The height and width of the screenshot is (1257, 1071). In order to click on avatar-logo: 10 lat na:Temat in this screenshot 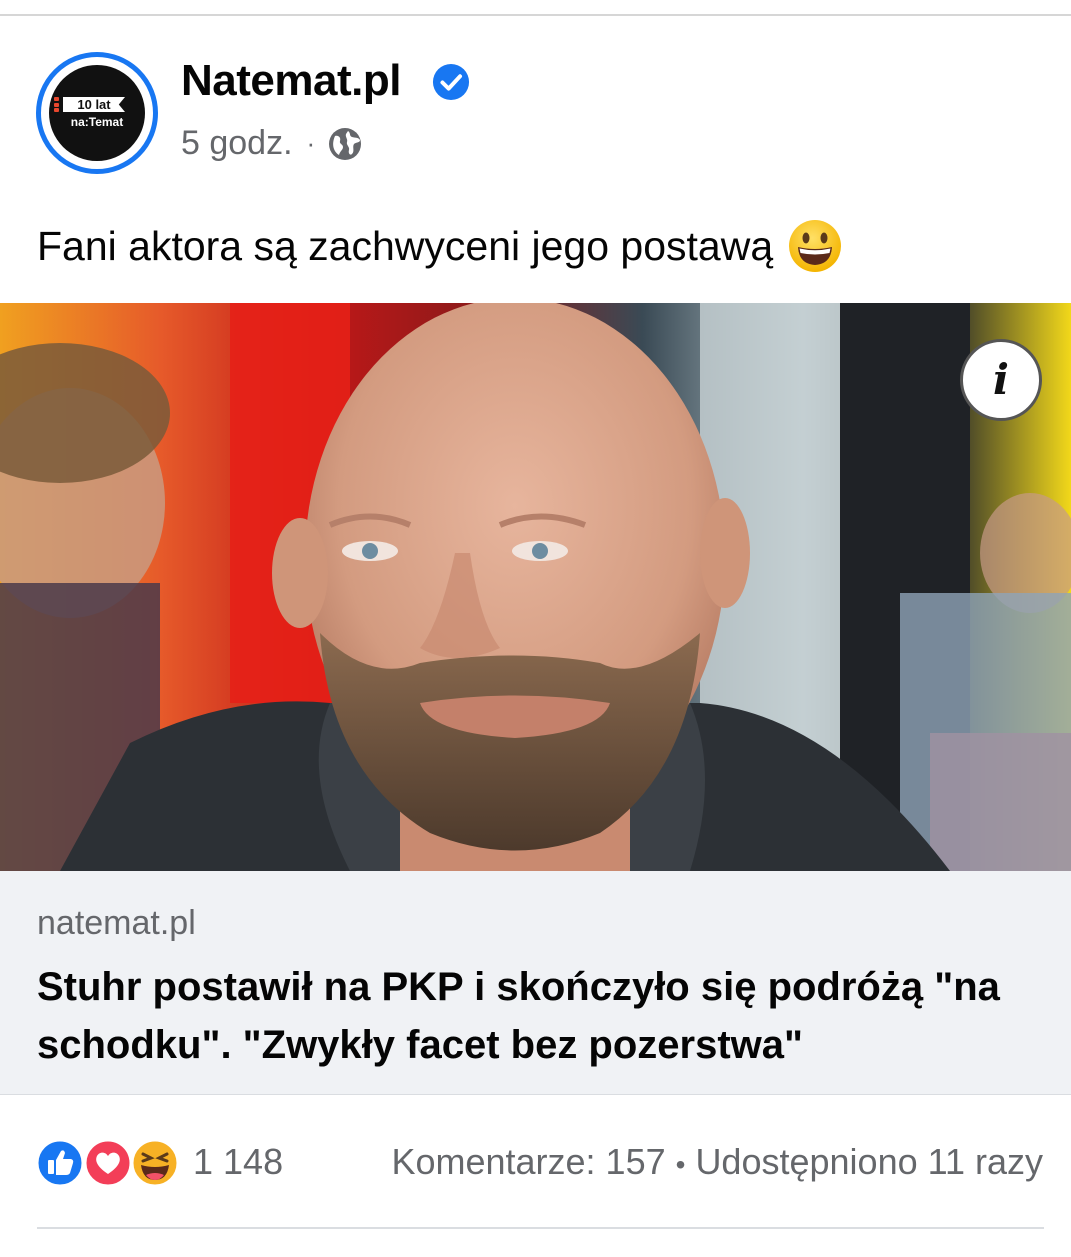, I will do `click(97, 113)`.